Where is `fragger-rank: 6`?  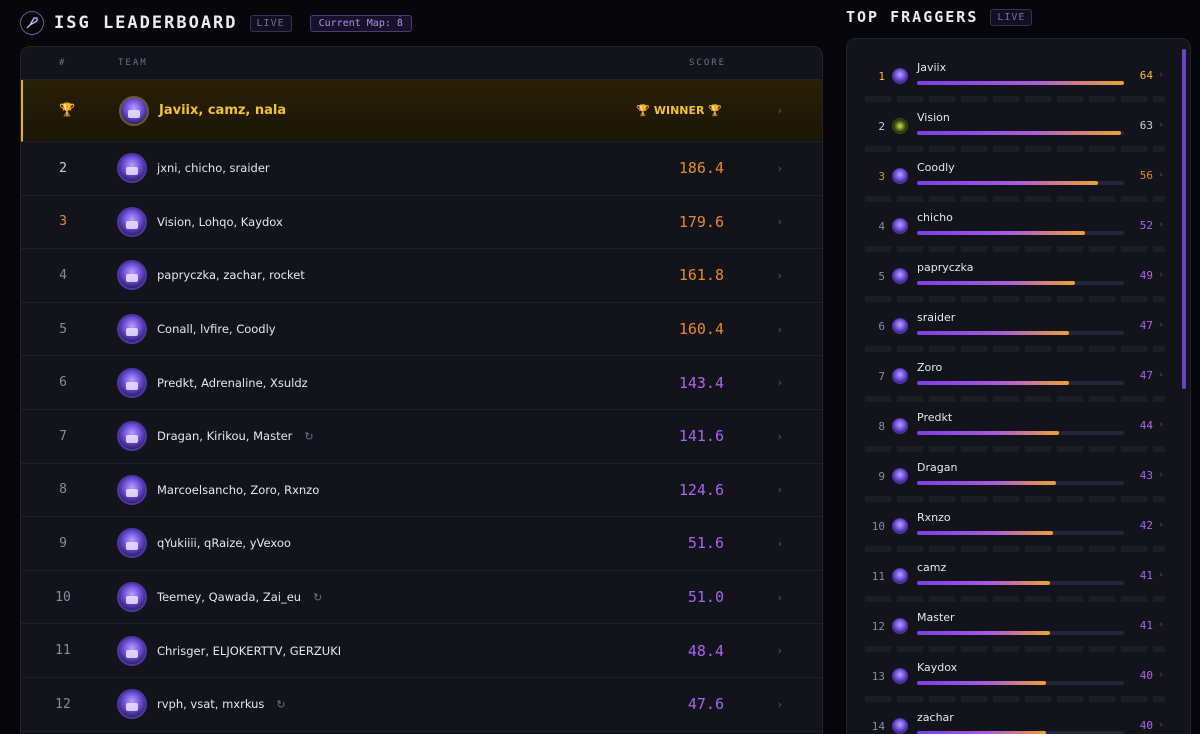
fragger-rank: 6 is located at coordinates (881, 326).